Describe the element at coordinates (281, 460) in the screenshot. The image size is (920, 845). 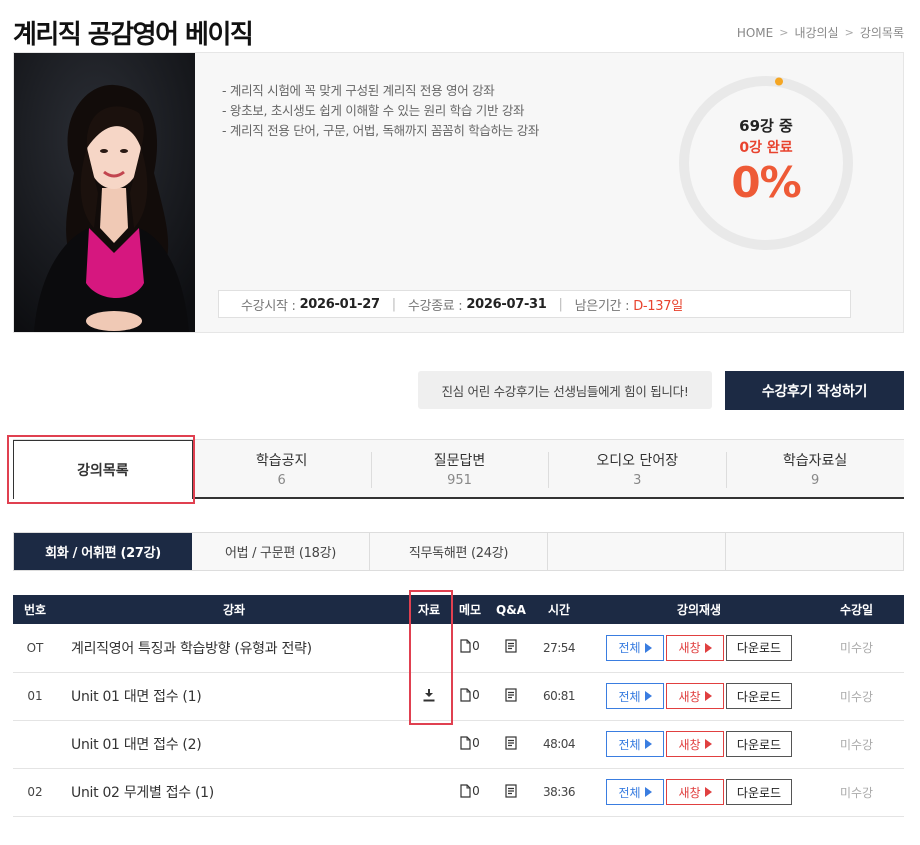
I see `tab-label: 학습공지` at that location.